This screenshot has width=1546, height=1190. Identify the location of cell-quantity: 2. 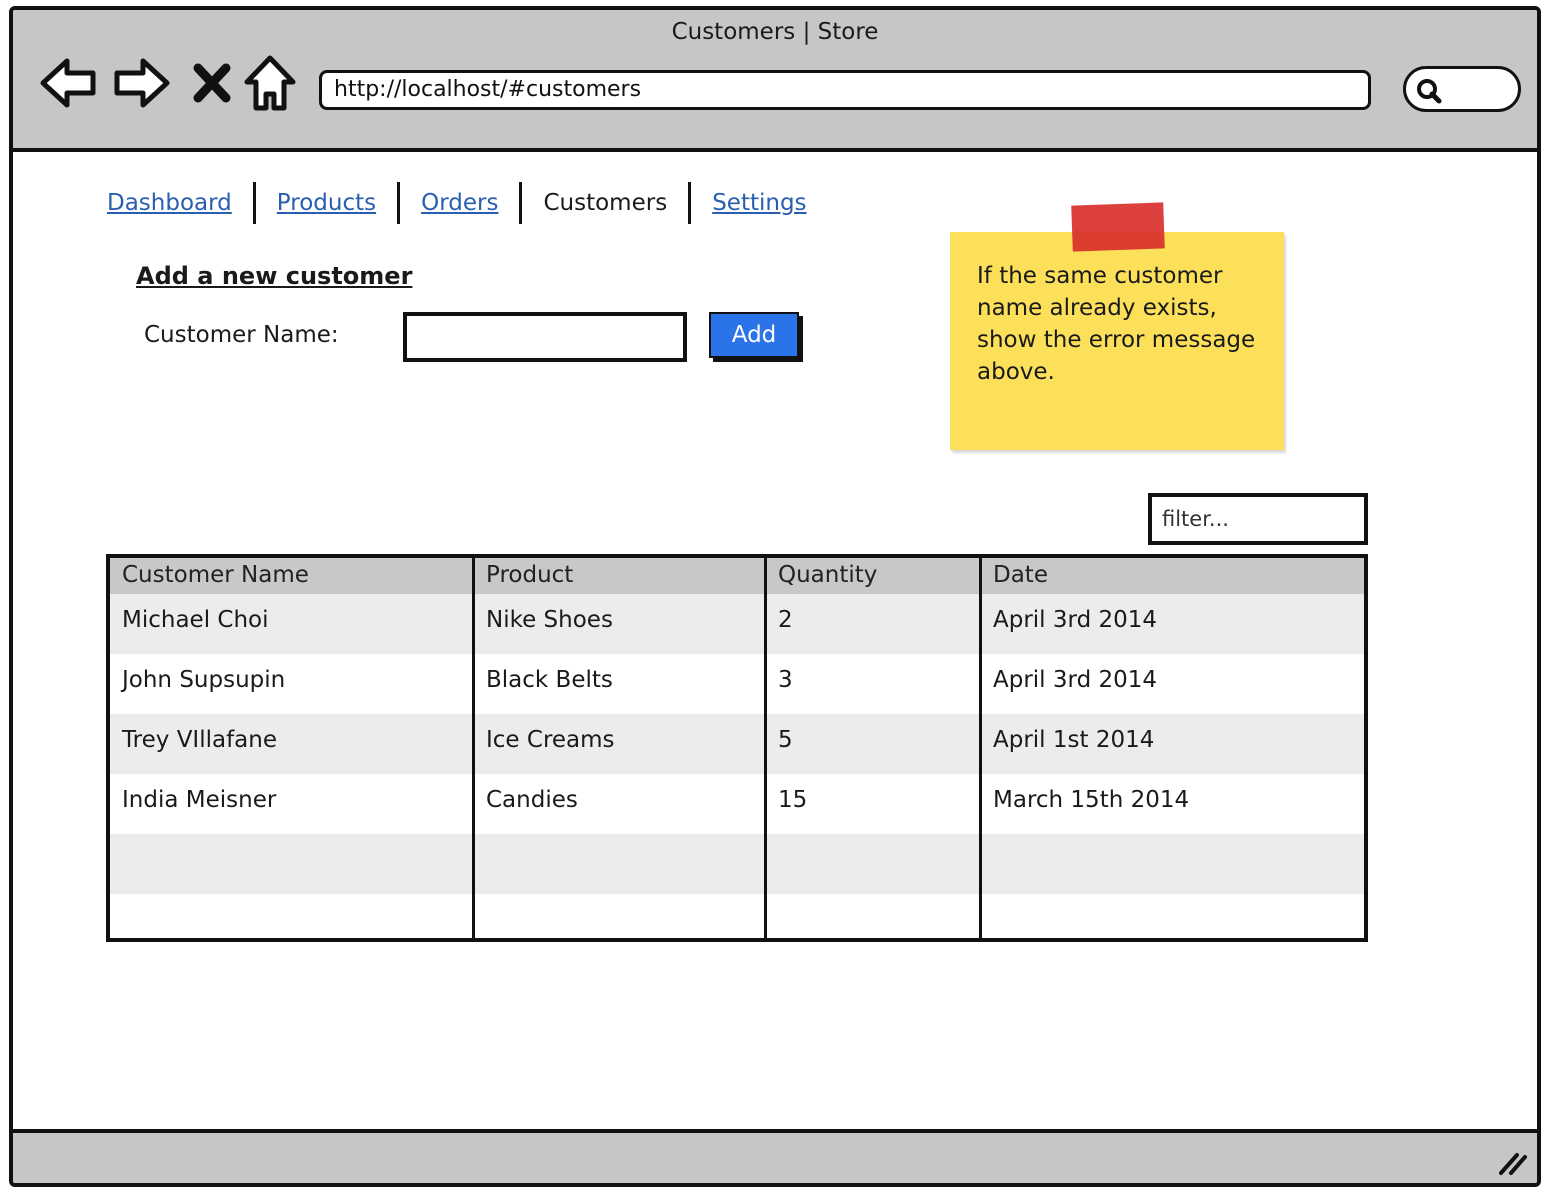
(785, 620).